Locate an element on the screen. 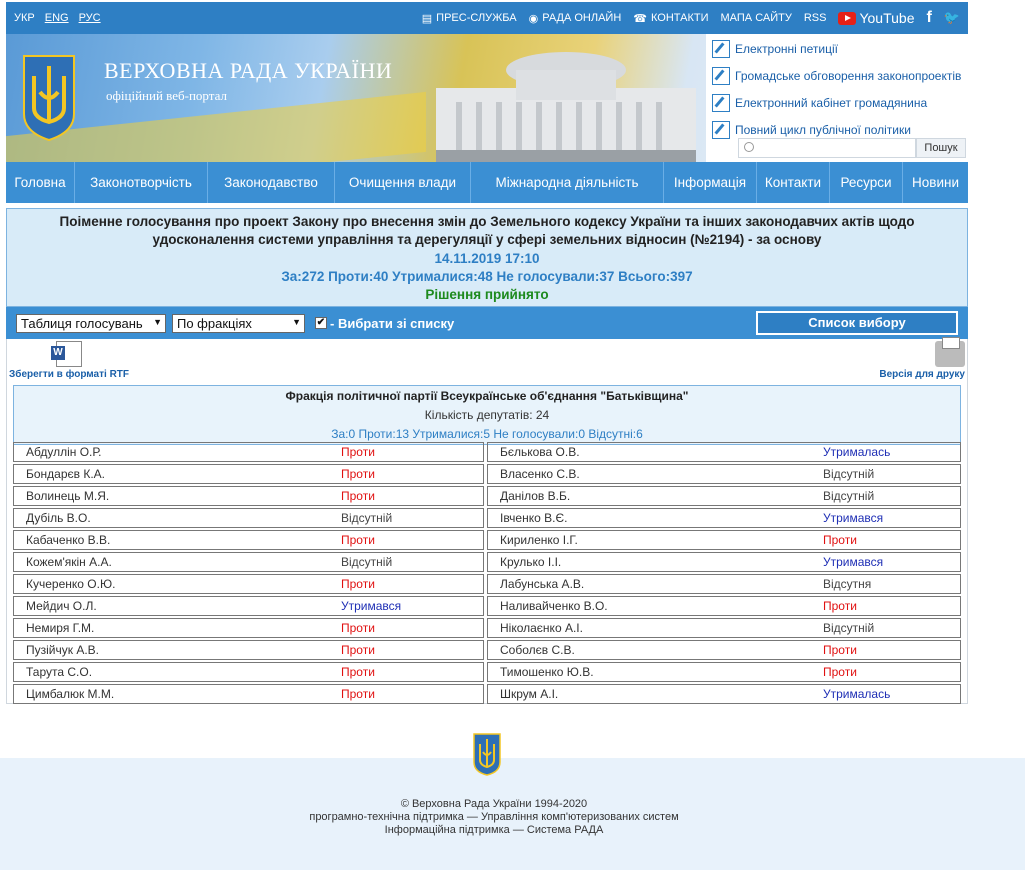 This screenshot has width=1025, height=870. search-button: Пошук is located at coordinates (941, 148).